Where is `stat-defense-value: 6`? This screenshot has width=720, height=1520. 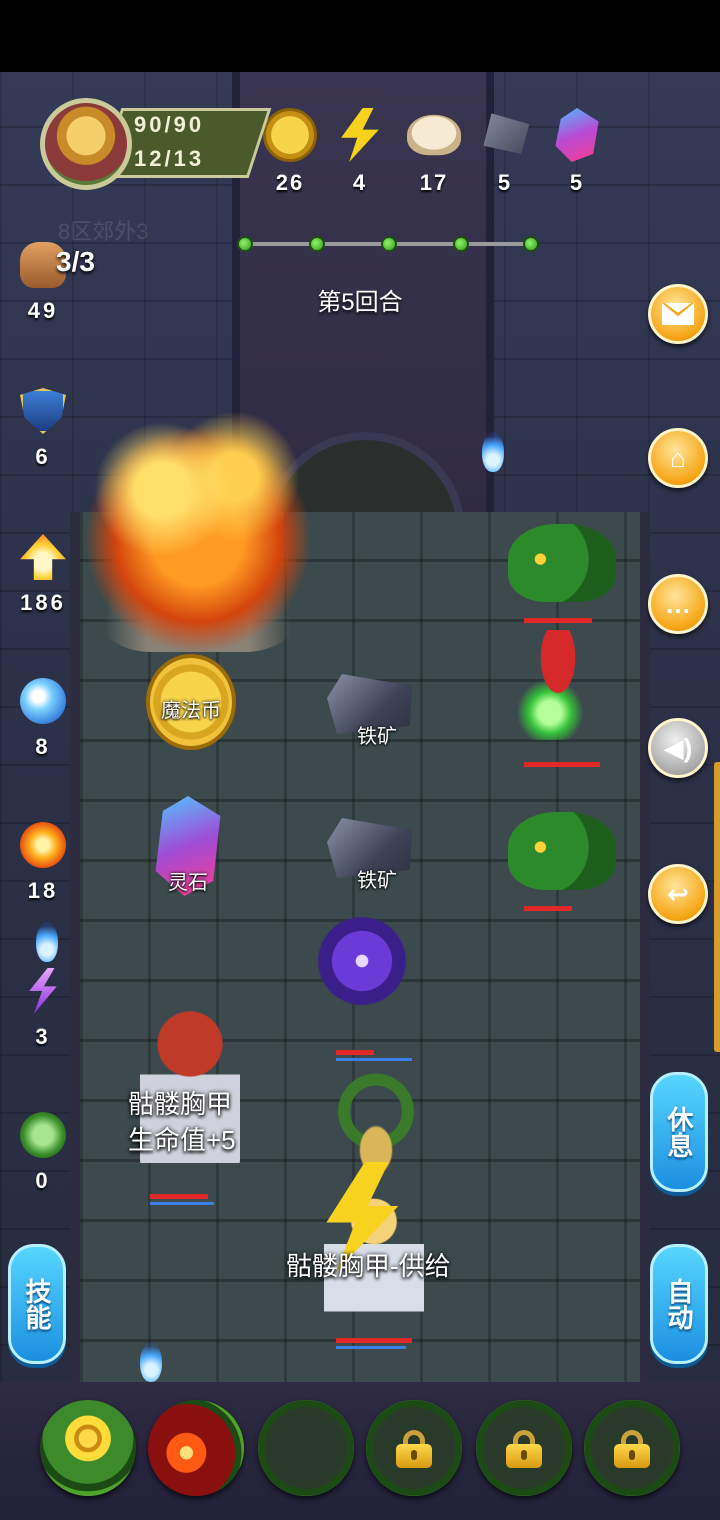
stat-defense-value: 6 is located at coordinates (43, 456).